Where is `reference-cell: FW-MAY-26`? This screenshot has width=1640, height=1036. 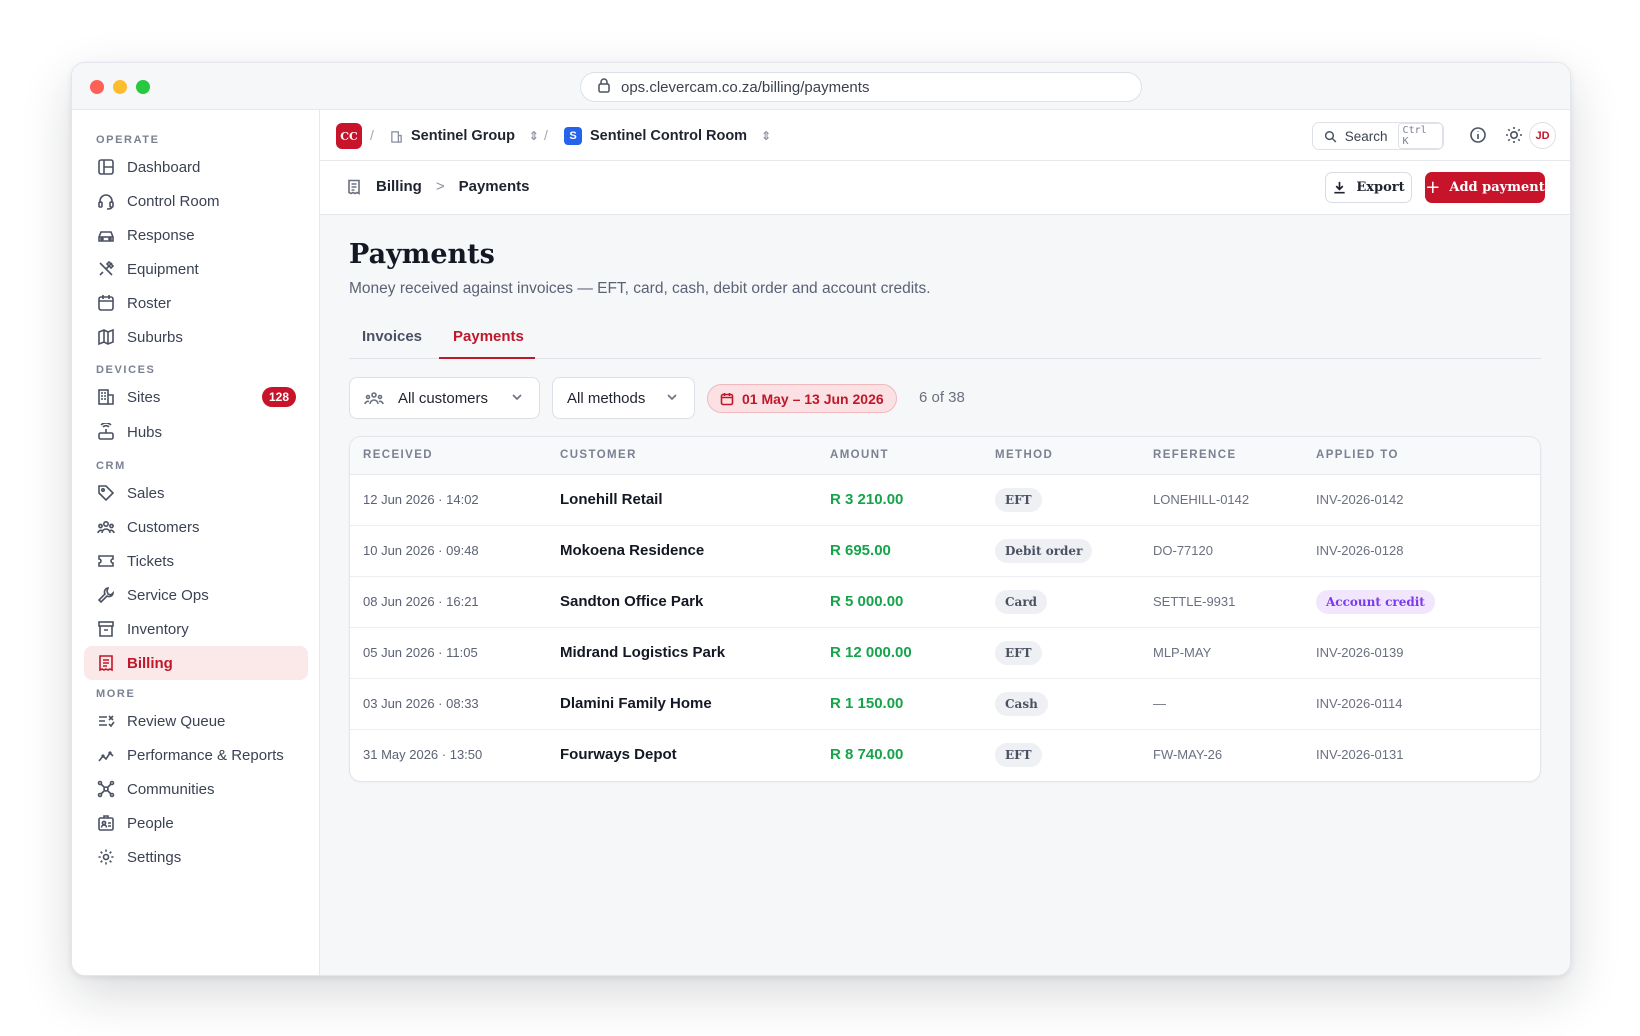 reference-cell: FW-MAY-26 is located at coordinates (1188, 754).